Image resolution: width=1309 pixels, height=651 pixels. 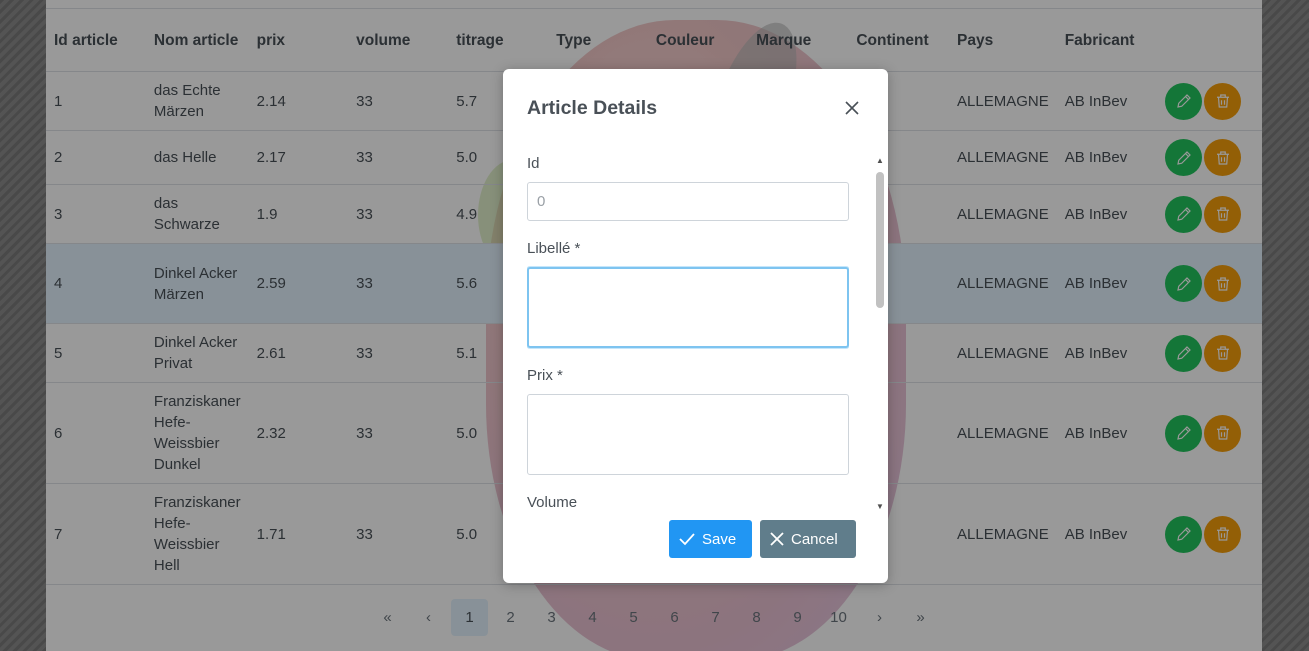 I want to click on field-id: Id, so click(x=688, y=188).